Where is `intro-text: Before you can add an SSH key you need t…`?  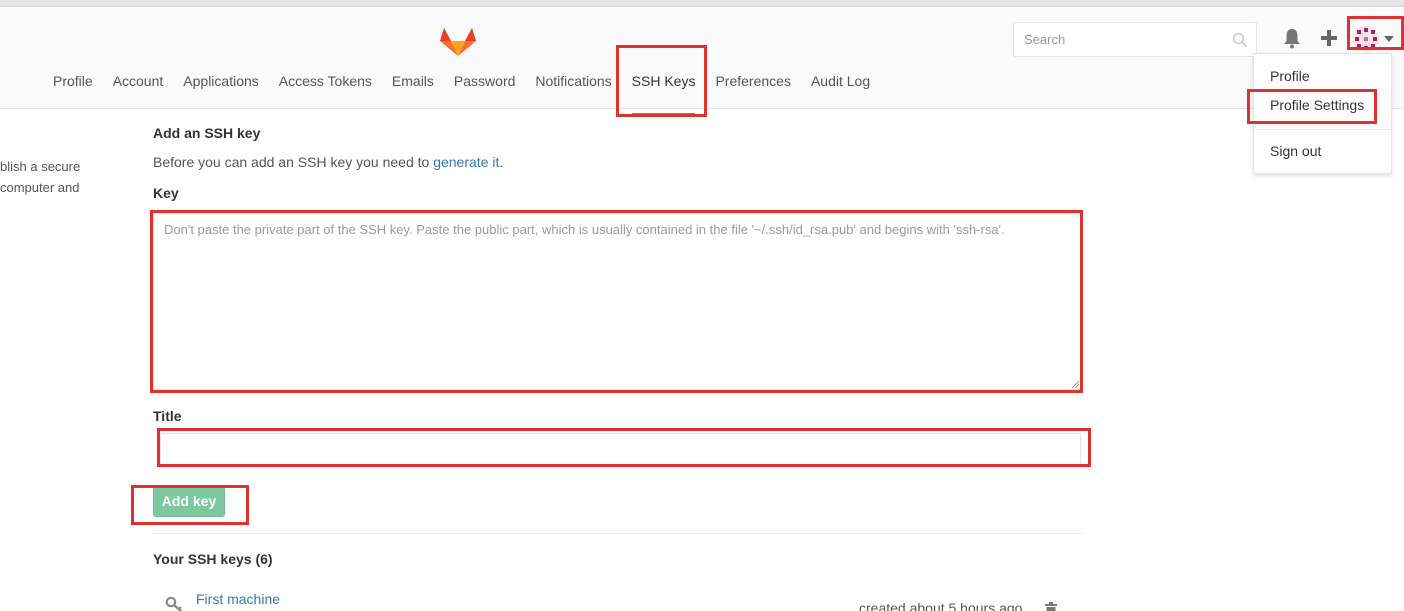 intro-text: Before you can add an SSH key you need t… is located at coordinates (328, 162).